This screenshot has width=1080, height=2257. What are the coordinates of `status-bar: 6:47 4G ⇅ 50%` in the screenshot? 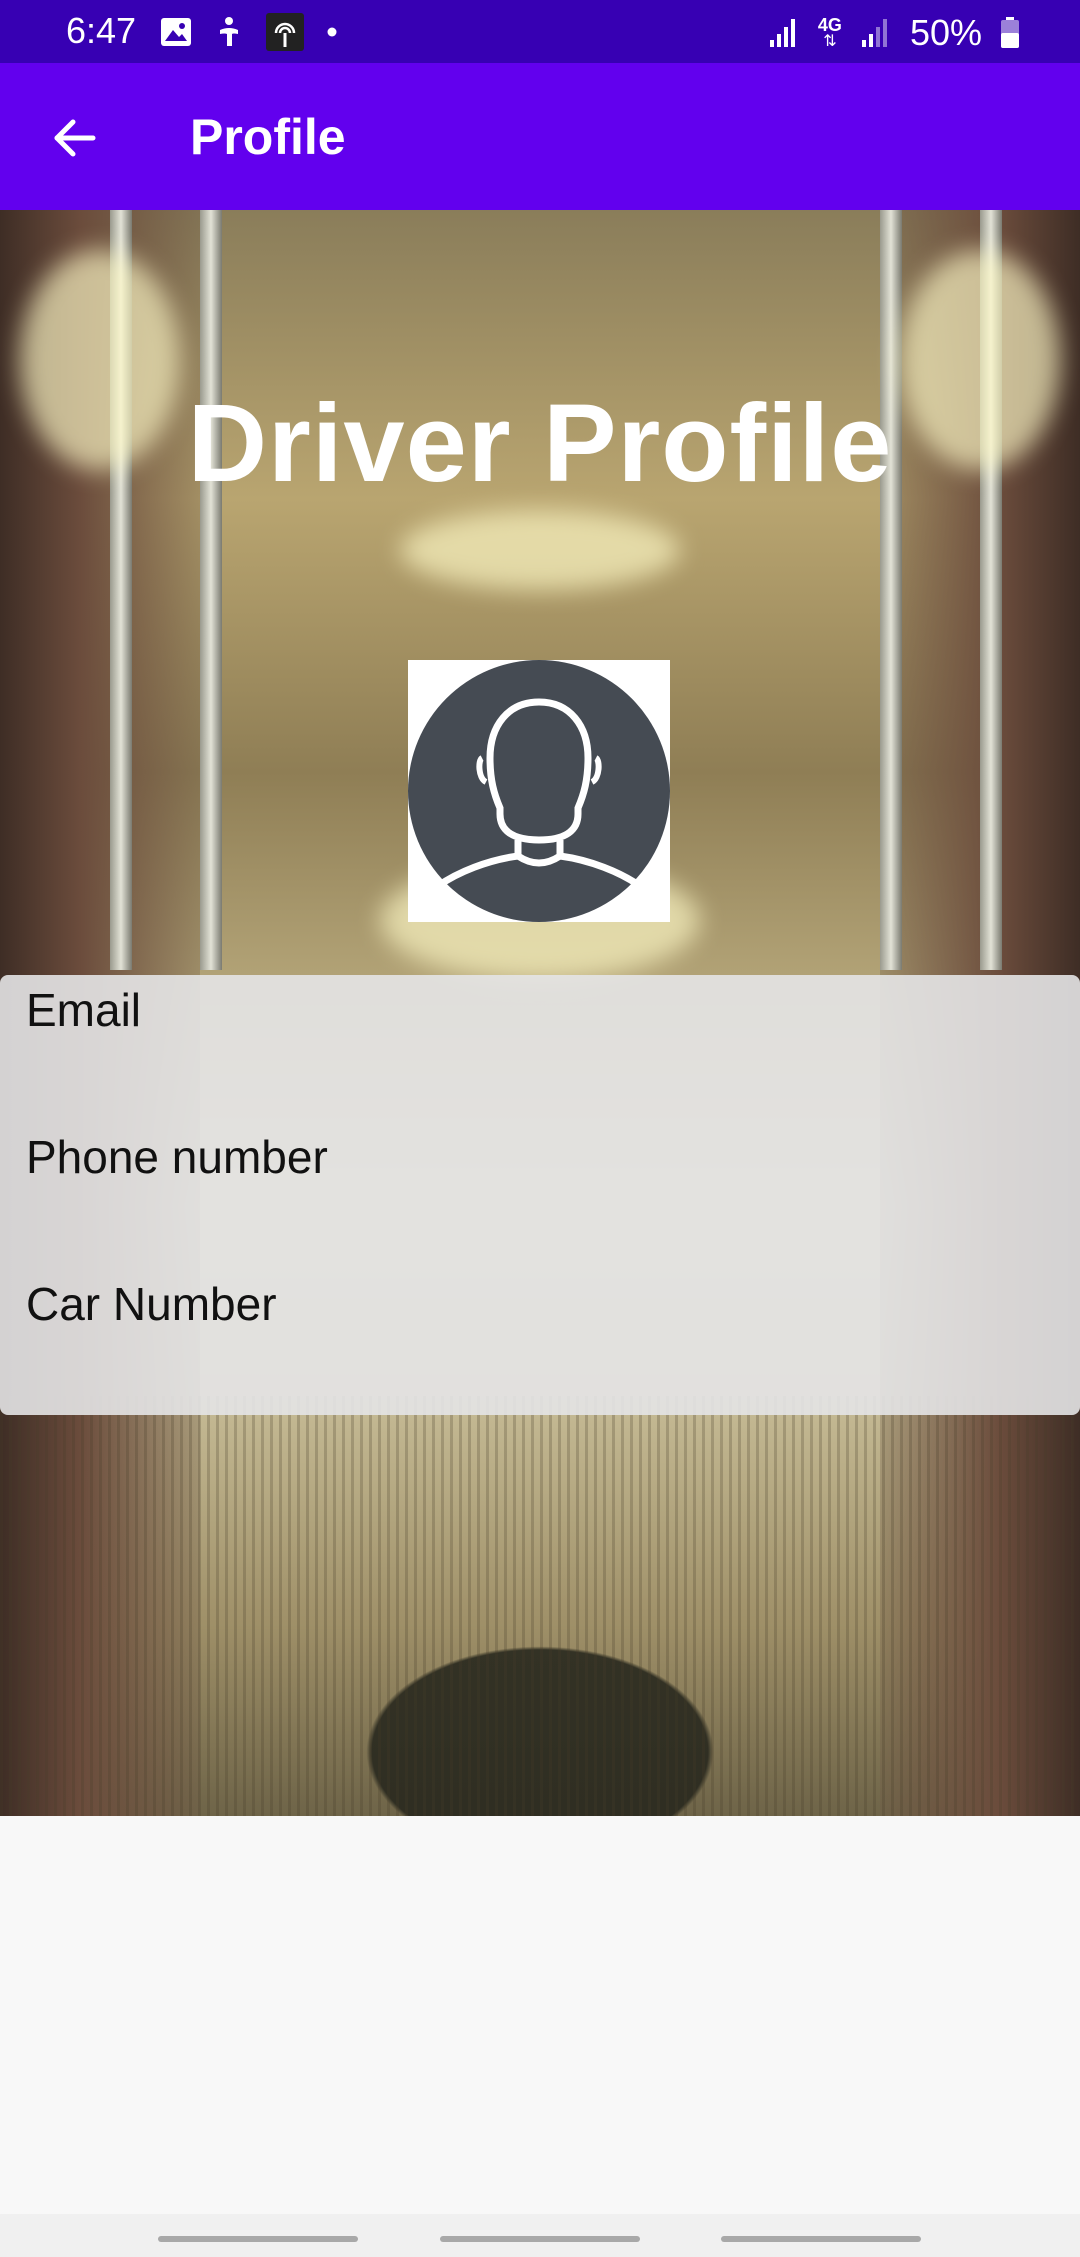 It's located at (540, 31).